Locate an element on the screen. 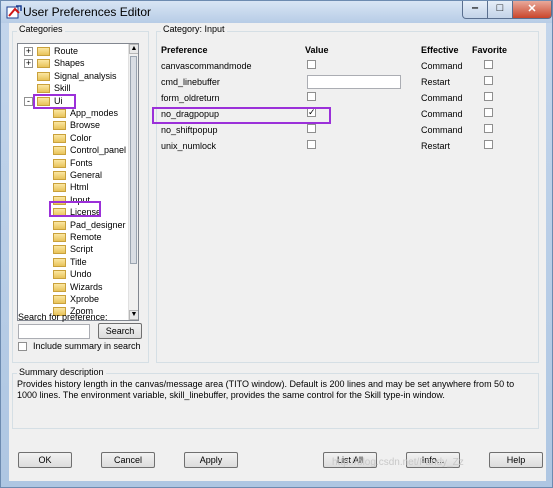 Image resolution: width=553 pixels, height=488 pixels. tree-scrollbar: ▲ ▼ is located at coordinates (133, 182).